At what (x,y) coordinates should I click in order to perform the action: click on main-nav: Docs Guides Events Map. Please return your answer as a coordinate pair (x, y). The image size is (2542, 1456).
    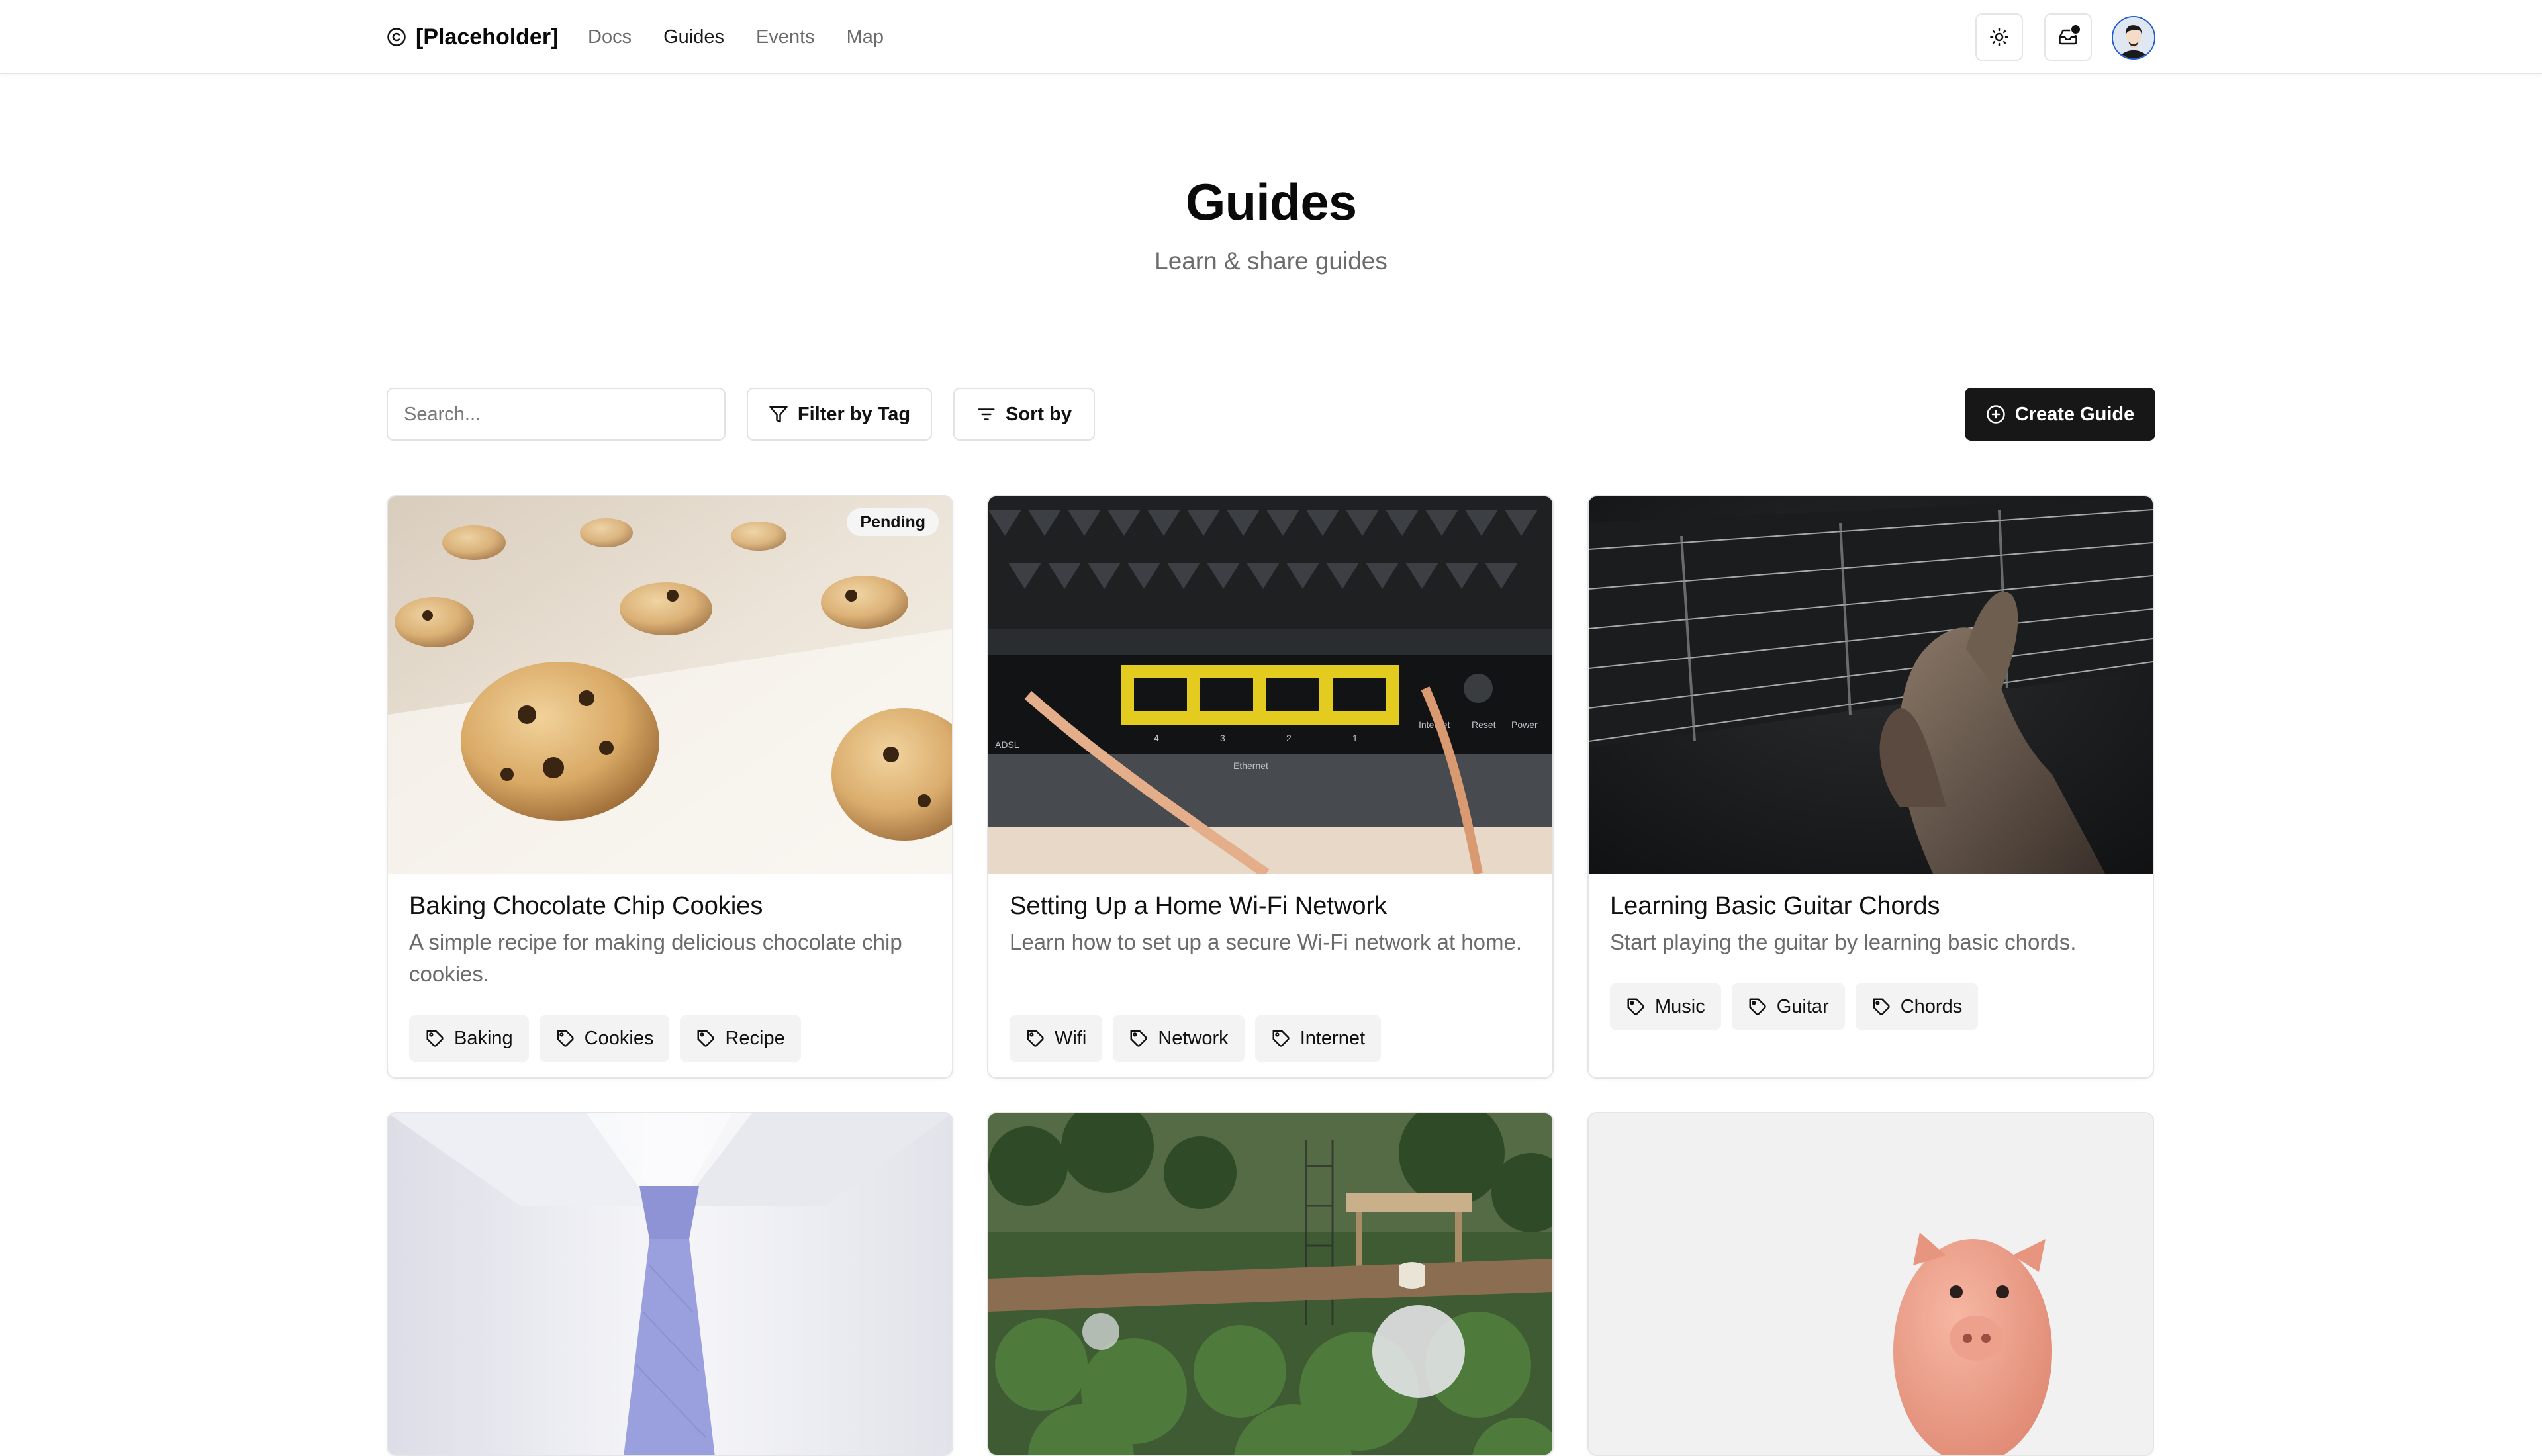
    Looking at the image, I should click on (736, 37).